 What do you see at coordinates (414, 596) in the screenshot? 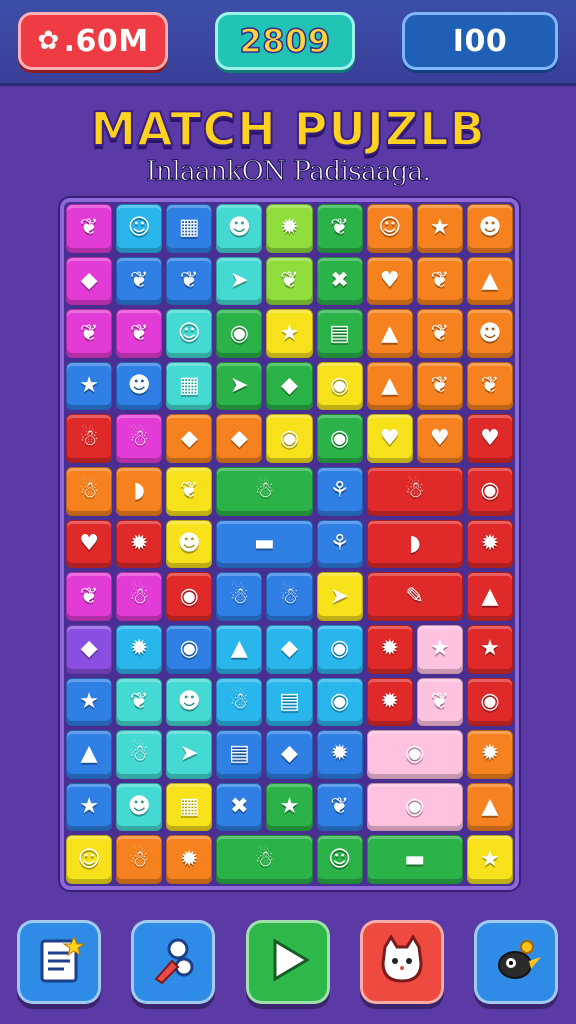
I see `tile-pencil: ✎` at bounding box center [414, 596].